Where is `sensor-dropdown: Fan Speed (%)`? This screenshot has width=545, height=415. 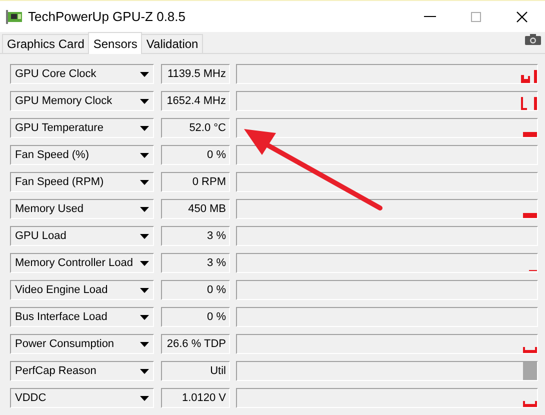 sensor-dropdown: Fan Speed (%) is located at coordinates (82, 155).